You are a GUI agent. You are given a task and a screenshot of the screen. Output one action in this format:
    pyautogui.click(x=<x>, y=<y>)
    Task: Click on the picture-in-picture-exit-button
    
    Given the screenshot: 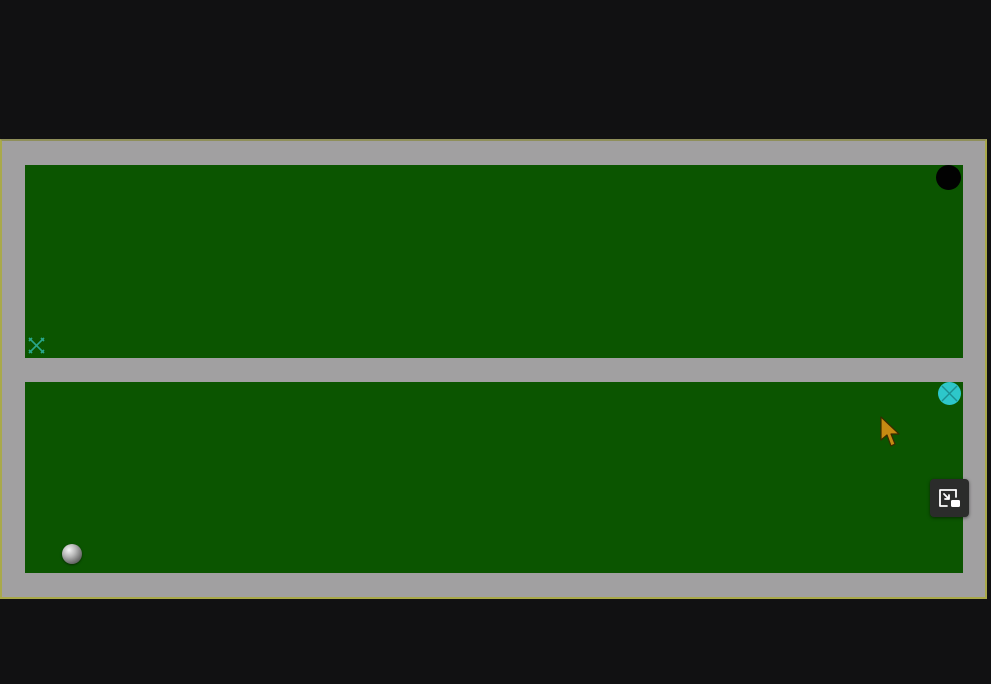 What is the action you would take?
    pyautogui.click(x=949, y=498)
    